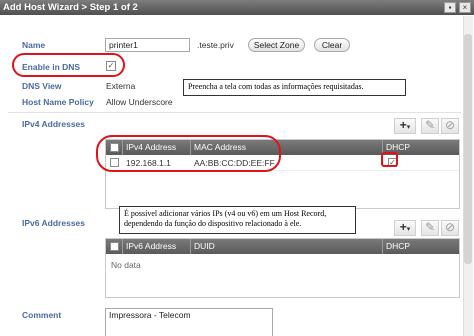  Describe the element at coordinates (126, 265) in the screenshot. I see `empty-state-text: No data` at that location.